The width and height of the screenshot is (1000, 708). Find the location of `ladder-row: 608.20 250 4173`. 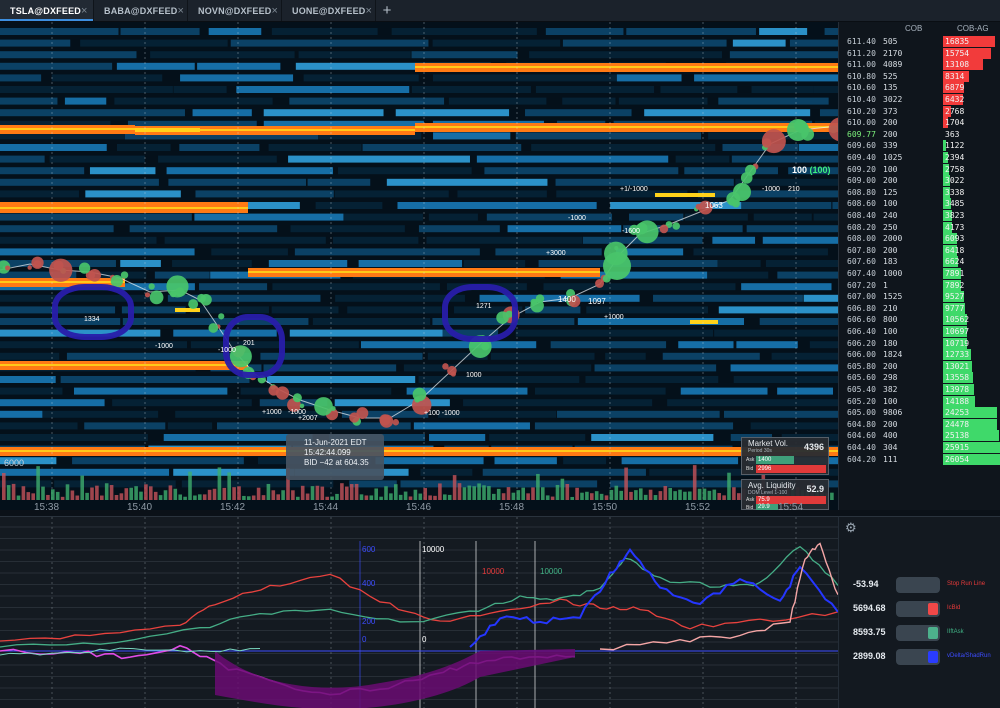

ladder-row: 608.20 250 4173 is located at coordinates (919, 227).